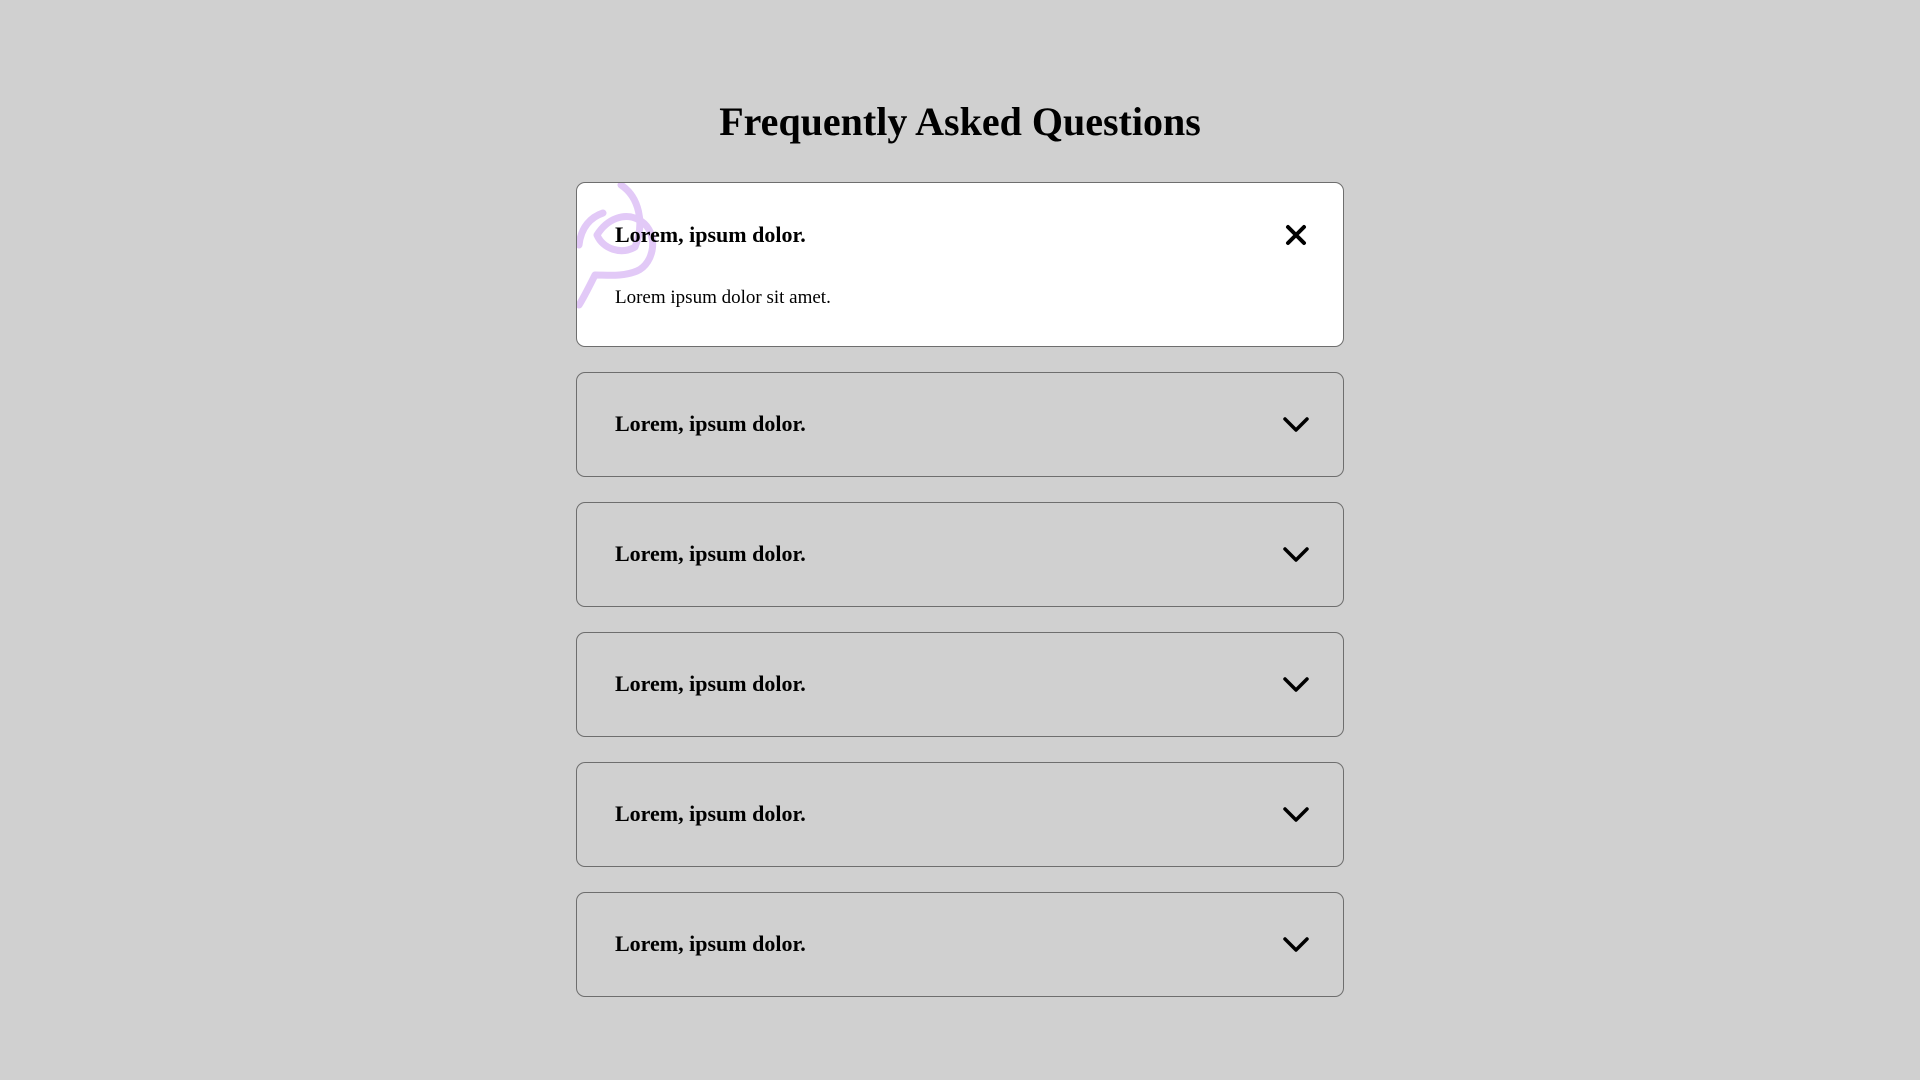  Describe the element at coordinates (723, 297) in the screenshot. I see `faq-answer: Lorem ipsum dolor sit amet.` at that location.